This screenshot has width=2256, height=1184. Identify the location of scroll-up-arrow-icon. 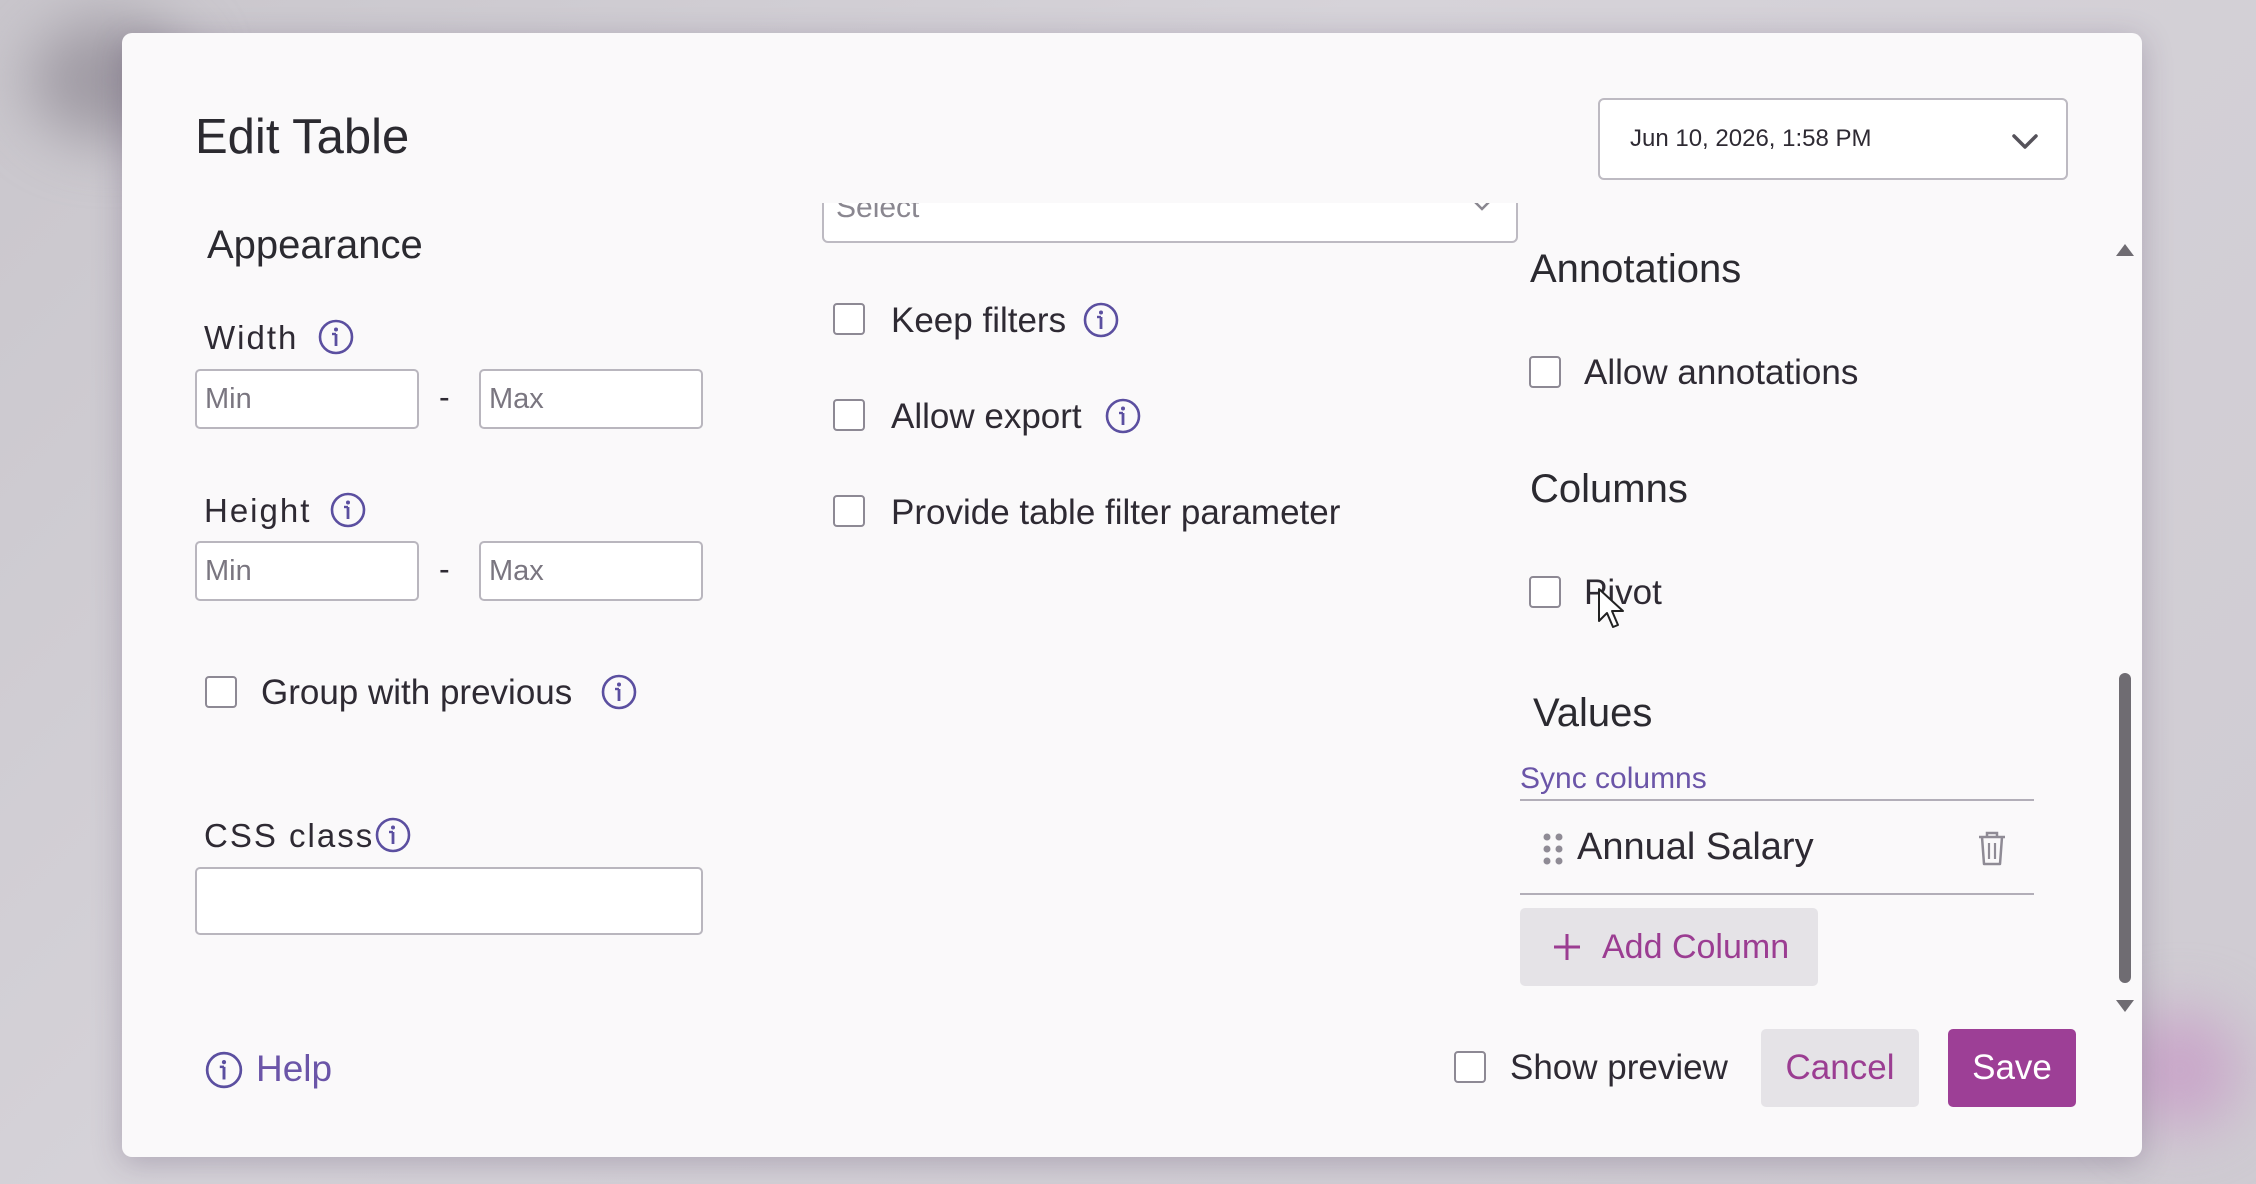
(2125, 250).